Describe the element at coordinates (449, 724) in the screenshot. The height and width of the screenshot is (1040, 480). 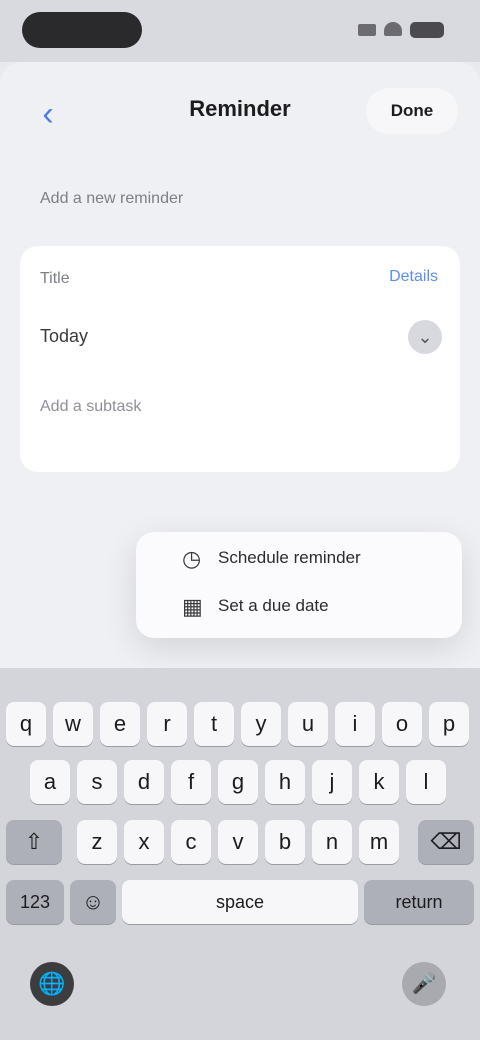
I see `key-p: p` at that location.